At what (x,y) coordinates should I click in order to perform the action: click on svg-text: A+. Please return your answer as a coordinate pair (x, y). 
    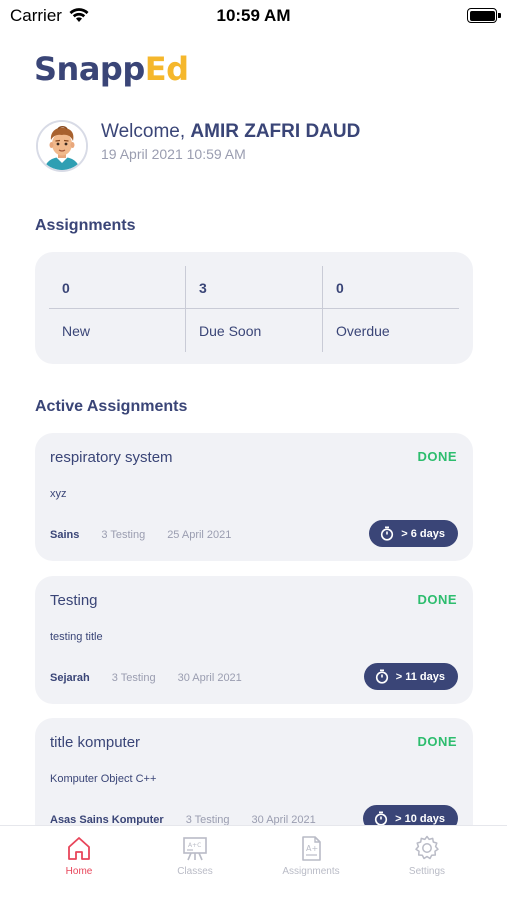
    Looking at the image, I should click on (312, 848).